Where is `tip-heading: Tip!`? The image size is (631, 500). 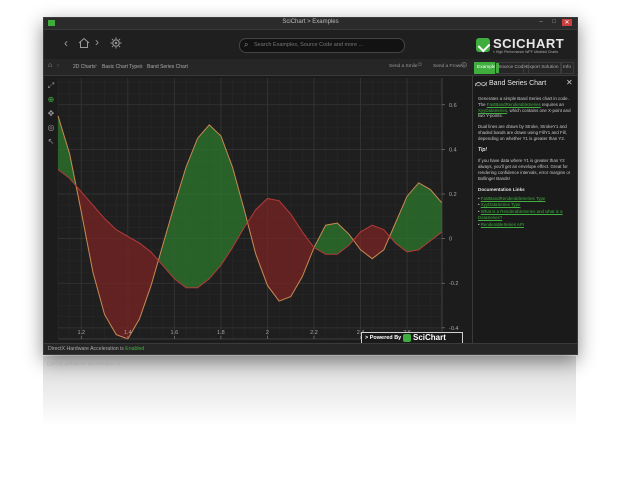 tip-heading: Tip! is located at coordinates (483, 149).